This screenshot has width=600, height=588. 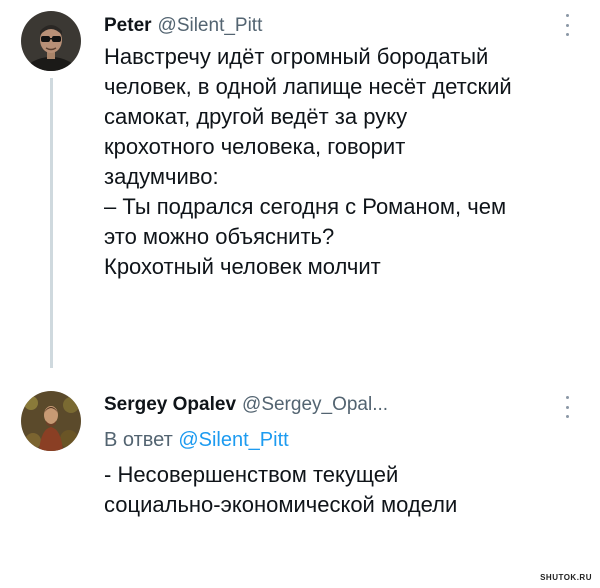 I want to click on tweet-text-line: крохотного человека, говорит, so click(x=255, y=146).